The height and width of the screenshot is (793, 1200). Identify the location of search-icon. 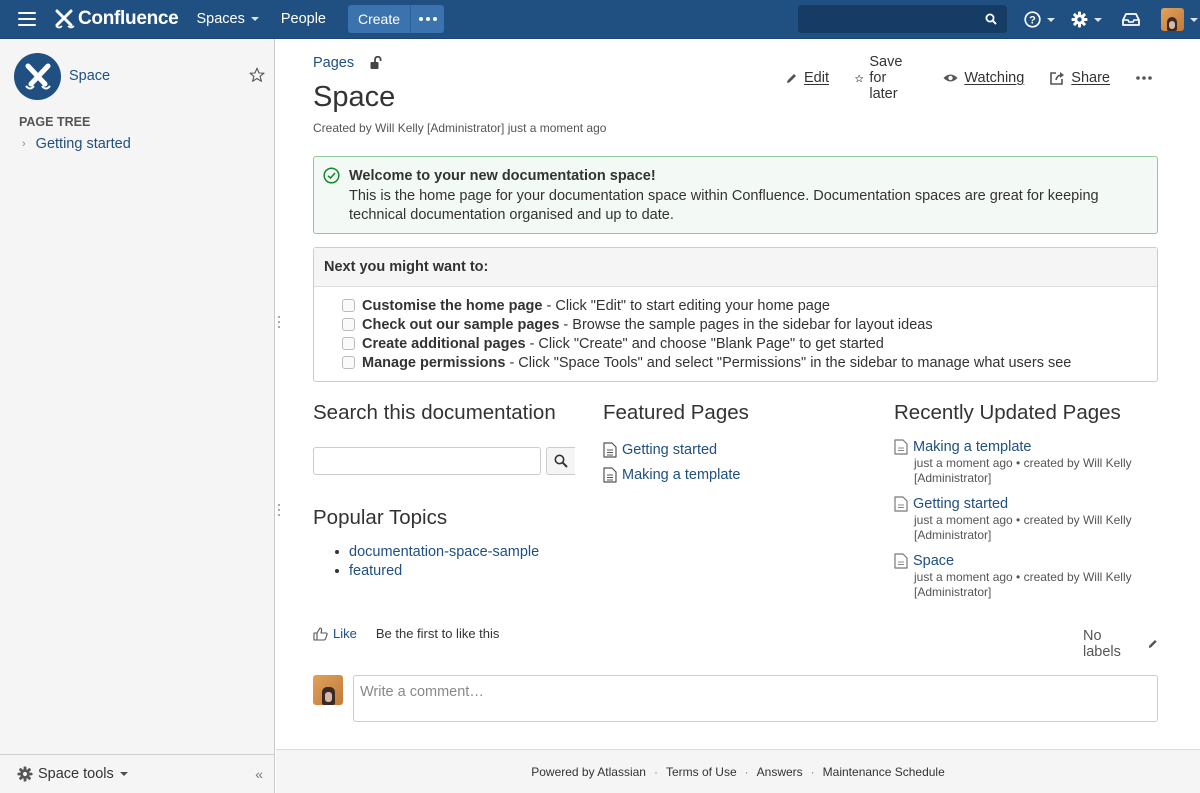
(991, 19).